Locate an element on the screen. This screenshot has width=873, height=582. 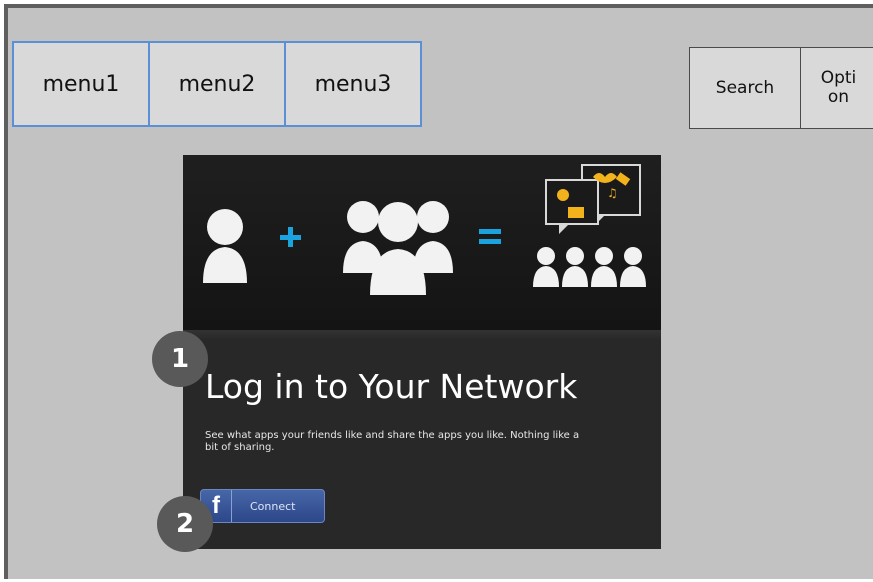
login-title: Log in to Your Network is located at coordinates (391, 386).